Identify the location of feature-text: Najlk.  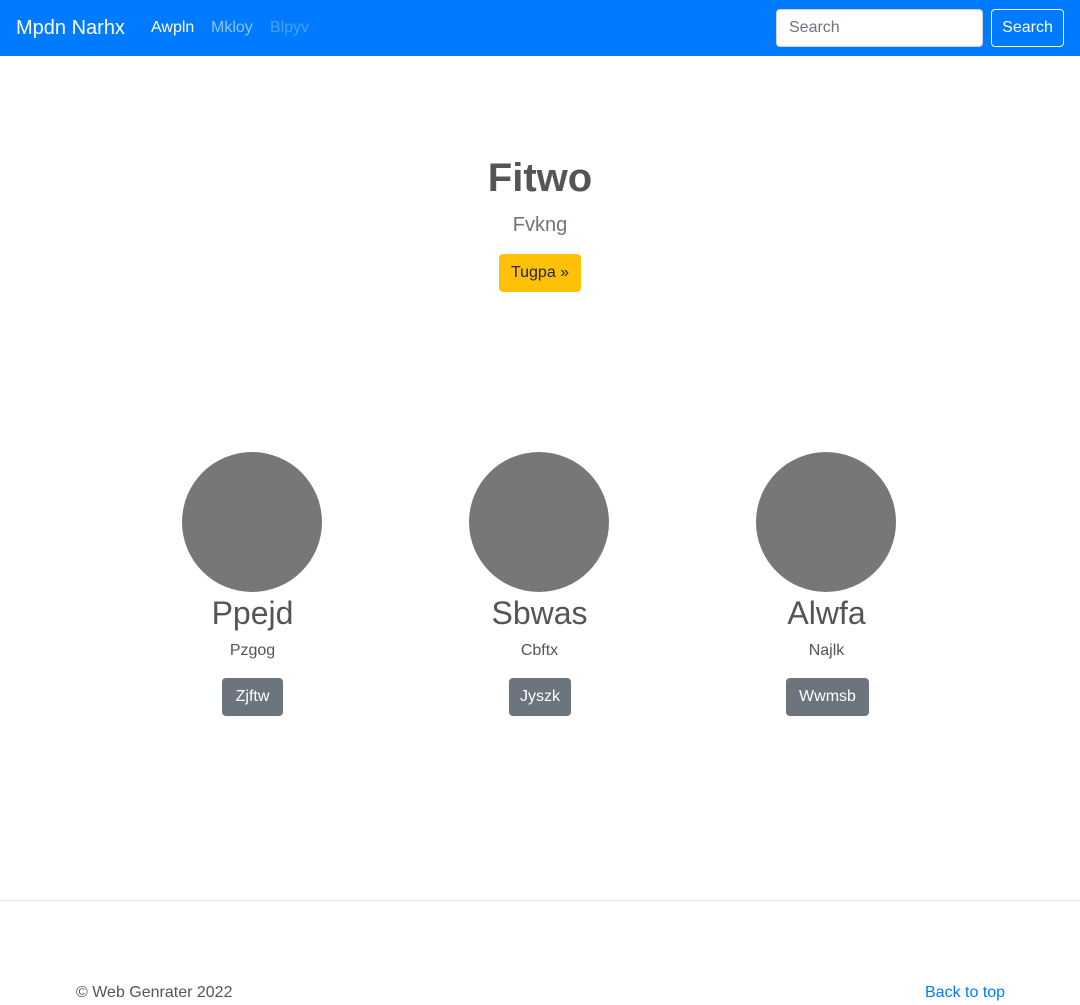
(826, 650).